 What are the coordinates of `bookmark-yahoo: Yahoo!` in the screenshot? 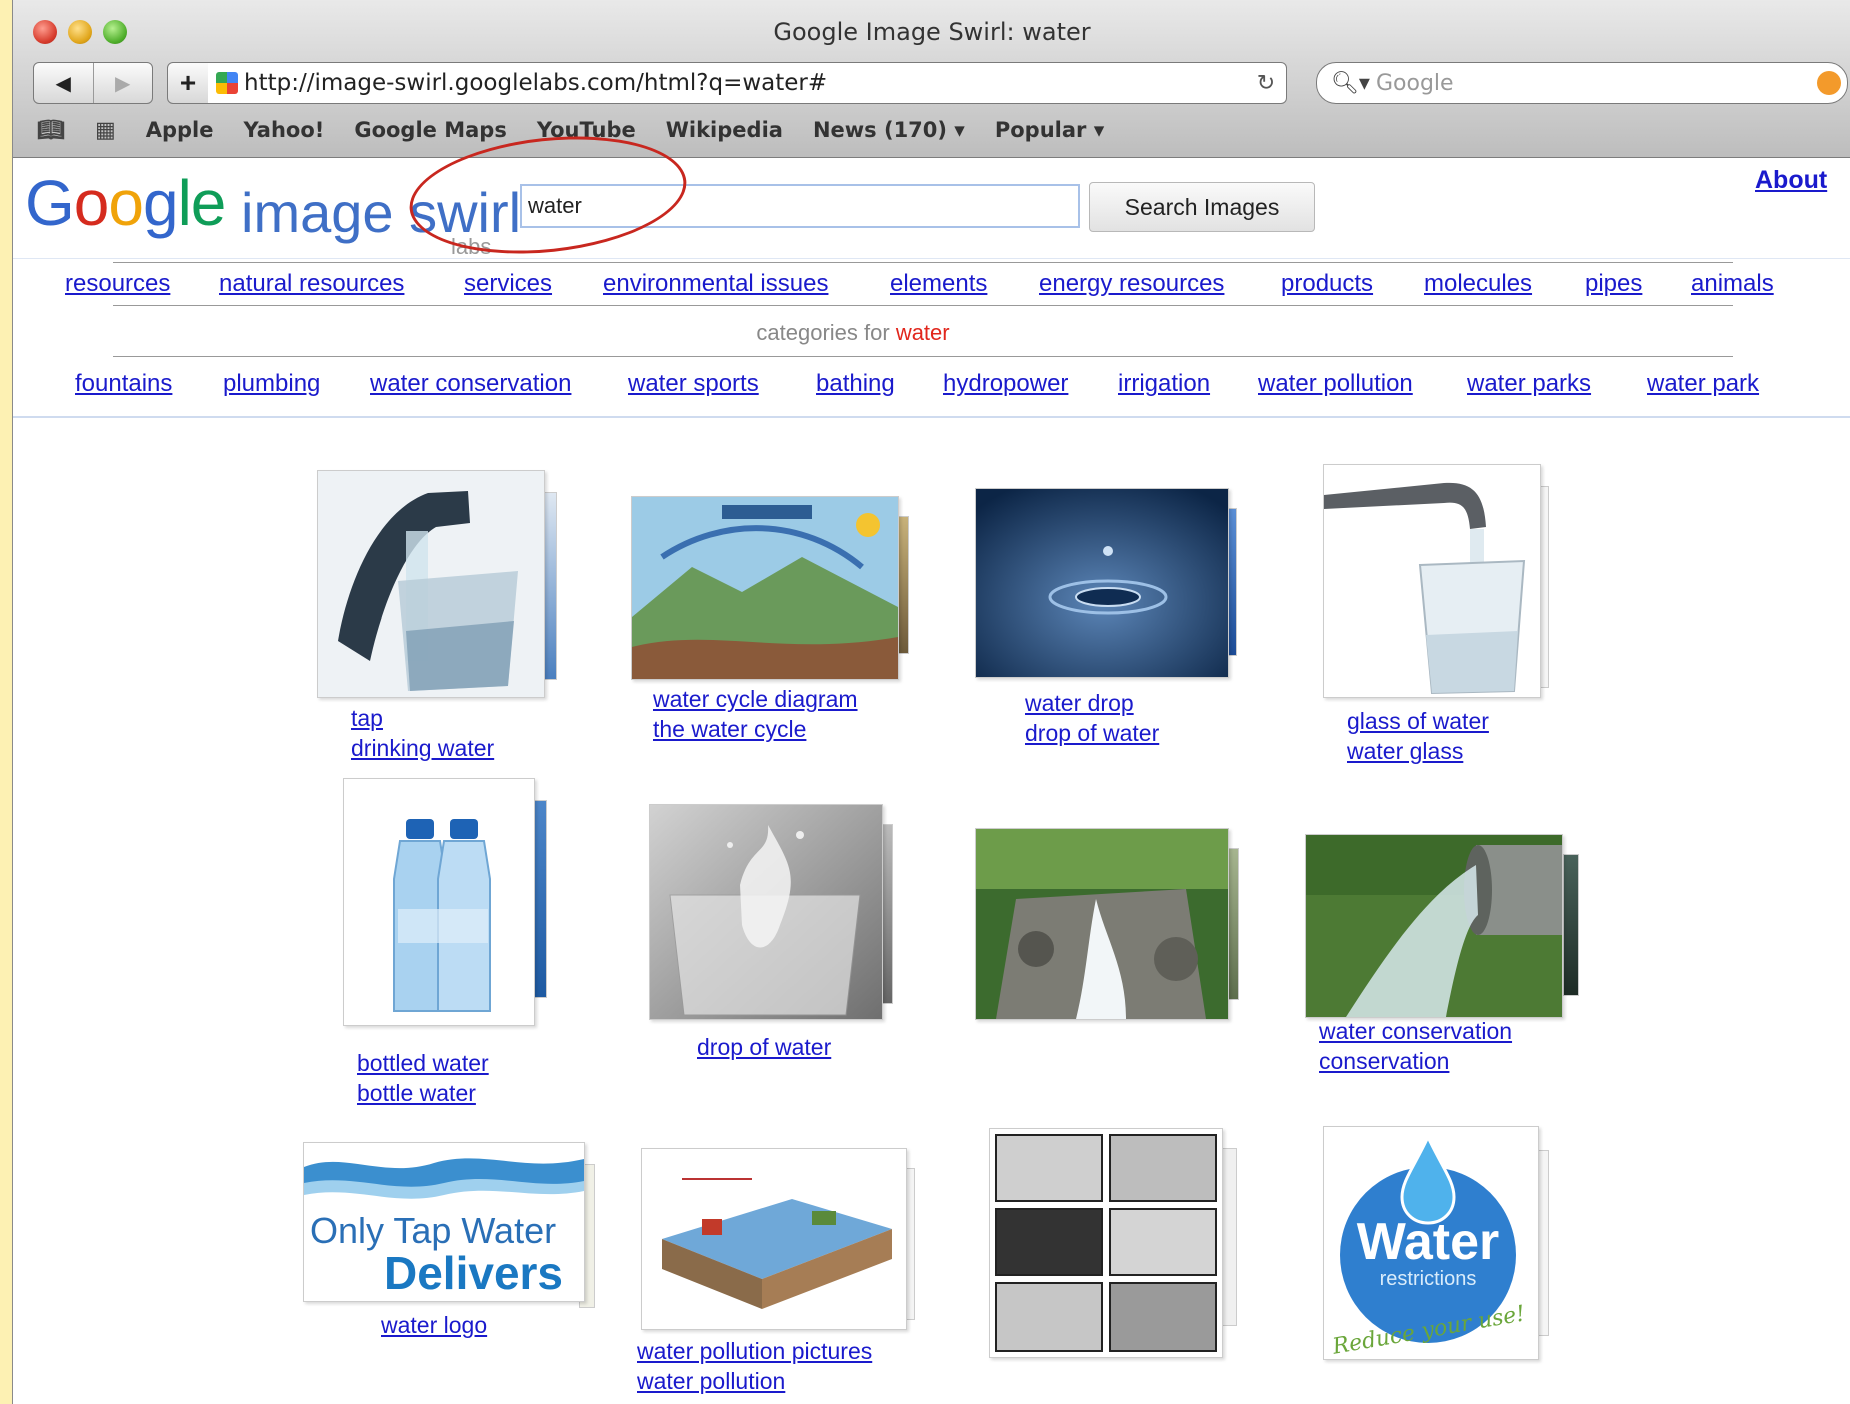 It's located at (284, 130).